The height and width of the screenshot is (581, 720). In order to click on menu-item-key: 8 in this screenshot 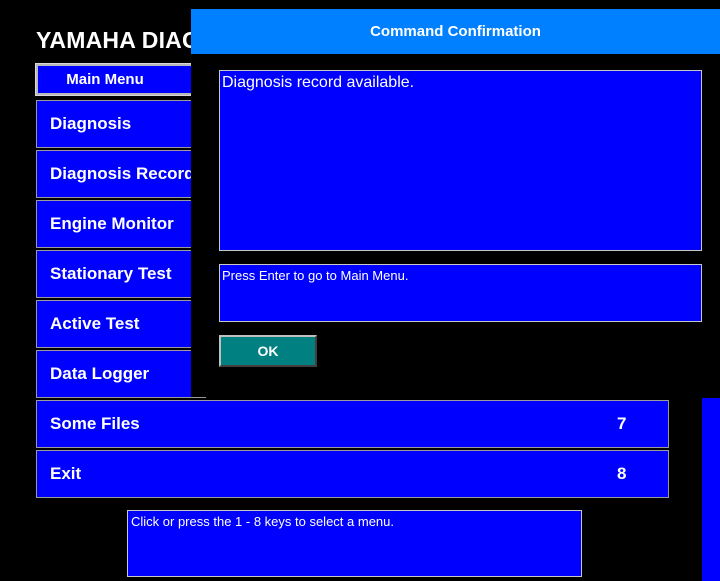, I will do `click(622, 473)`.